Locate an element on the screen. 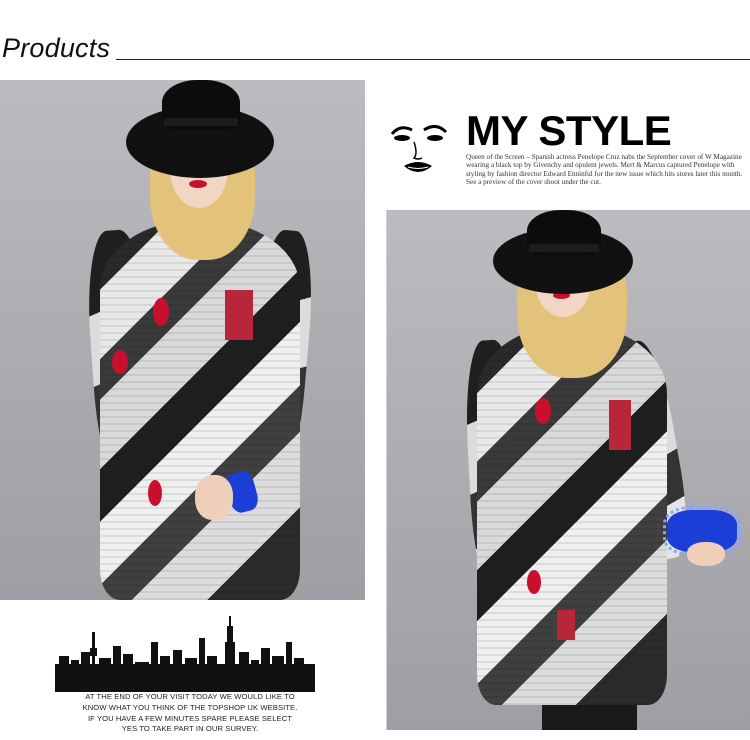 The width and height of the screenshot is (750, 740). city-skyline-icon is located at coordinates (185, 654).